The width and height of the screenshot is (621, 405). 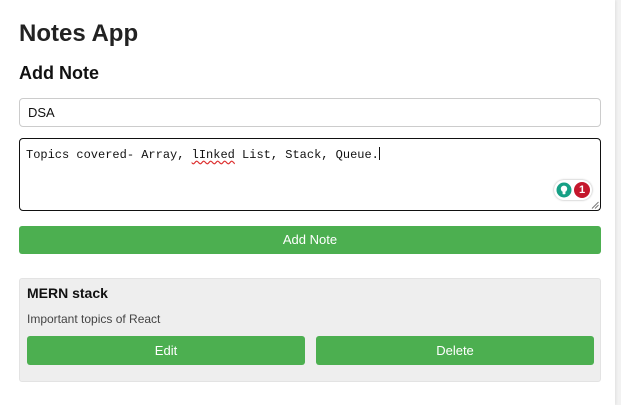 What do you see at coordinates (310, 112) in the screenshot?
I see `note-title-input: DSA` at bounding box center [310, 112].